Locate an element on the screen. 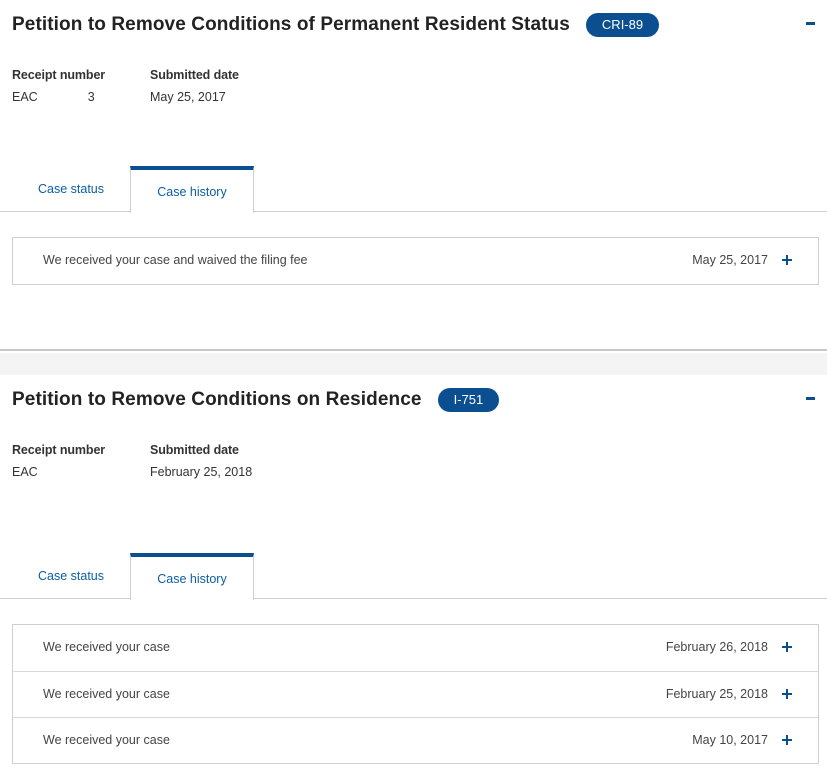  submitted-date-block: Submitted date February 25, 2018 is located at coordinates (201, 461).